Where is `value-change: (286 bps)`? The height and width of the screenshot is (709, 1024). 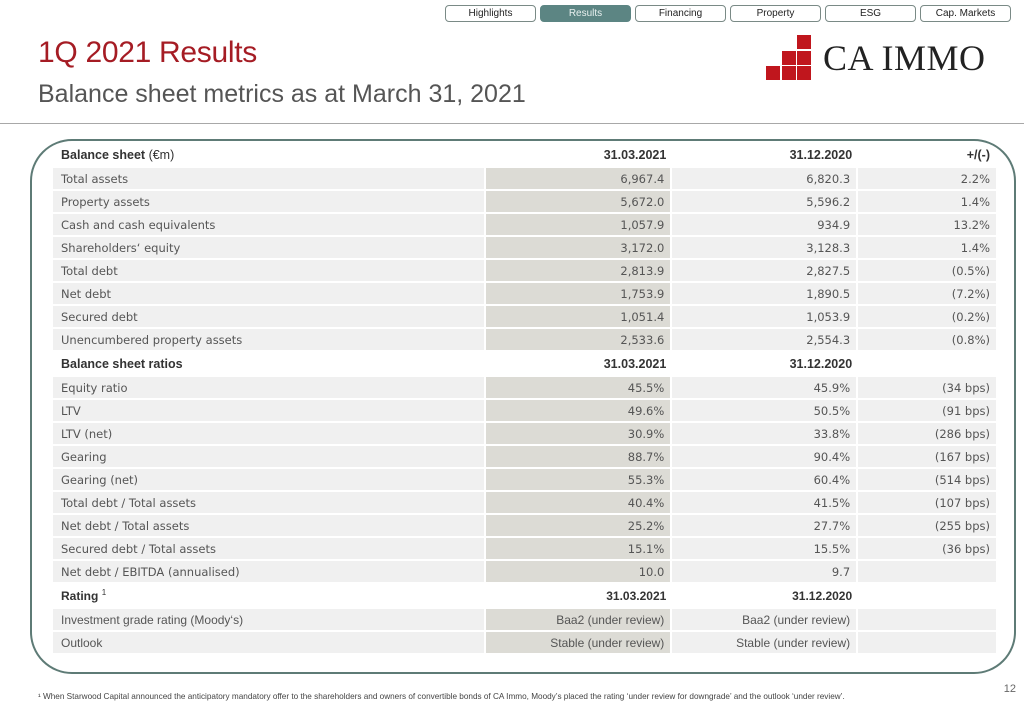 value-change: (286 bps) is located at coordinates (927, 433).